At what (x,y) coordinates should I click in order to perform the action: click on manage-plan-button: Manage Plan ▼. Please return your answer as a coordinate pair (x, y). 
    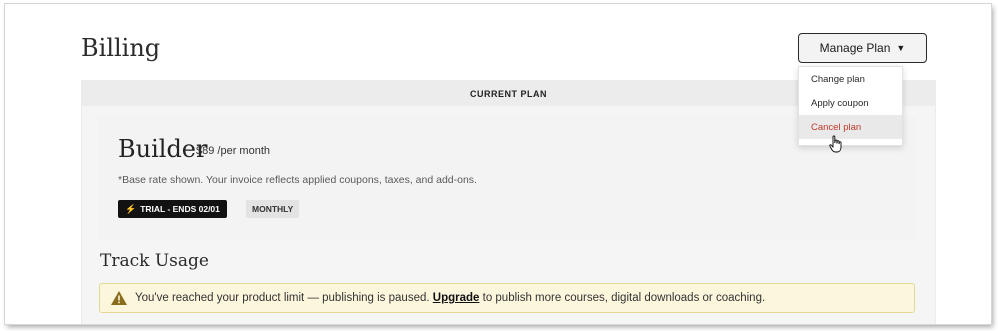
    Looking at the image, I should click on (862, 48).